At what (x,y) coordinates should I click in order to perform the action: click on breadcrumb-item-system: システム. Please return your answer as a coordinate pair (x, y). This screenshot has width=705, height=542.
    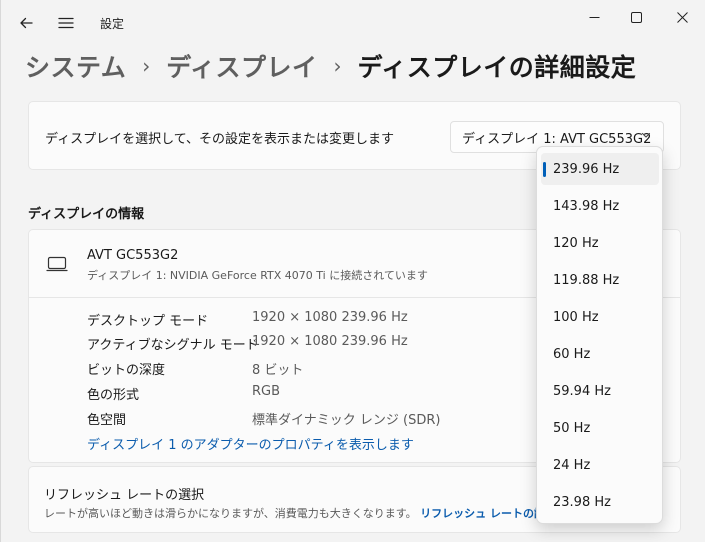
    Looking at the image, I should click on (75, 66).